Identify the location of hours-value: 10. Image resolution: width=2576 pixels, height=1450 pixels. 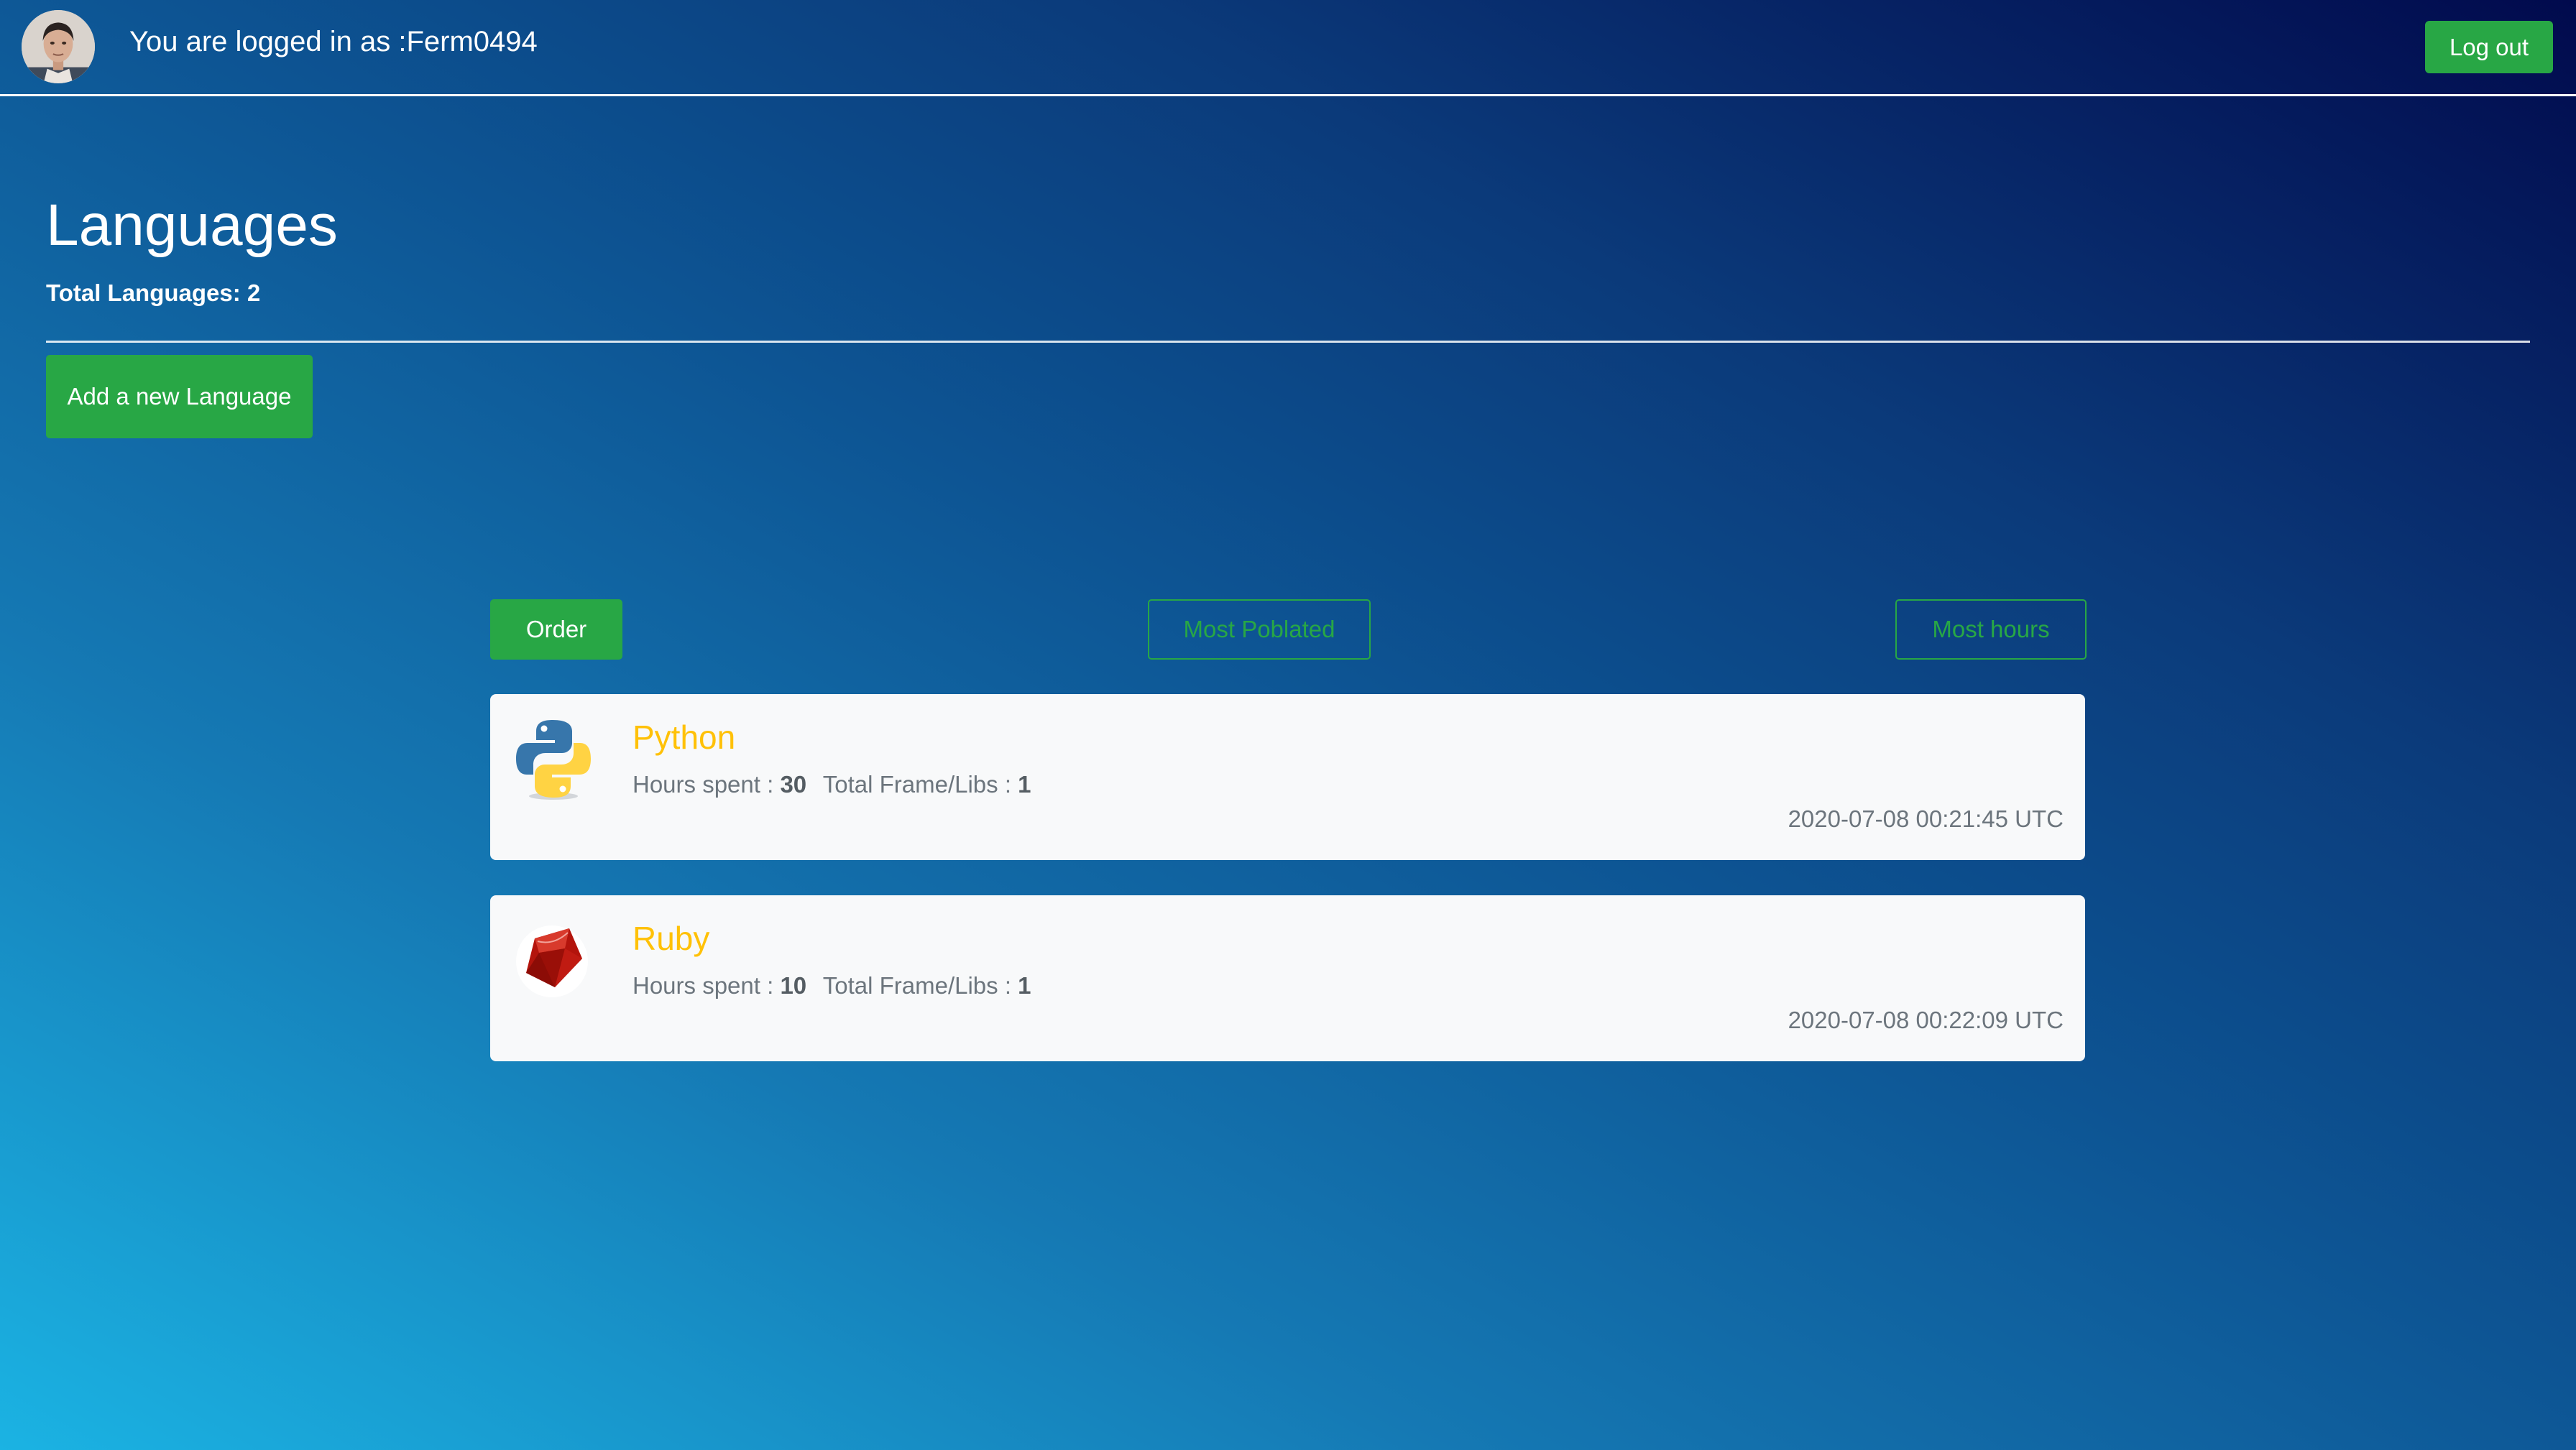
(793, 985).